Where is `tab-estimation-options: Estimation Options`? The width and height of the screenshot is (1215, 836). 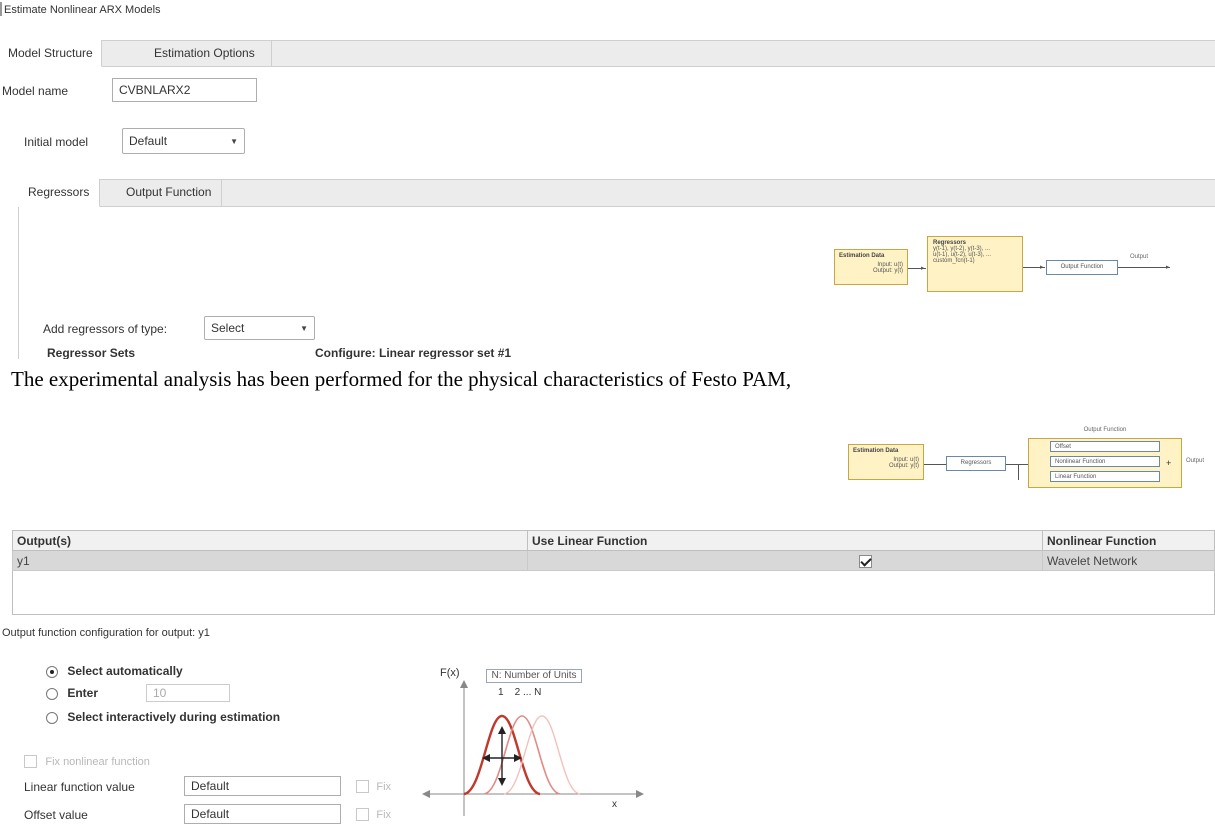
tab-estimation-options: Estimation Options is located at coordinates (205, 53).